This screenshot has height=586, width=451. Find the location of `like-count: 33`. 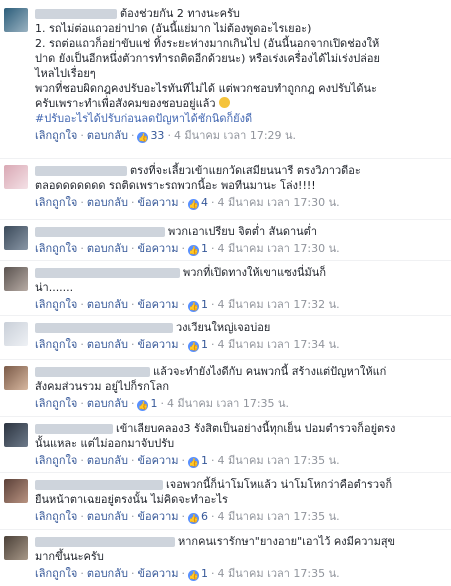

like-count: 33 is located at coordinates (157, 135).